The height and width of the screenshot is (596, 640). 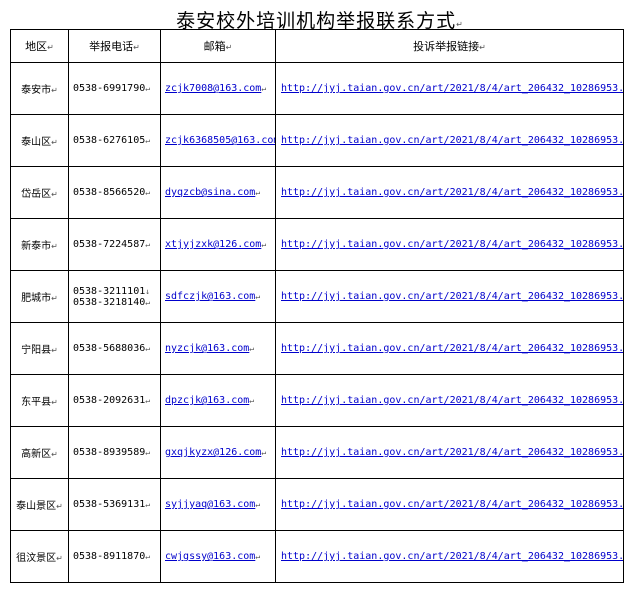 What do you see at coordinates (109, 244) in the screenshot?
I see `phone-number: 0538-7224587` at bounding box center [109, 244].